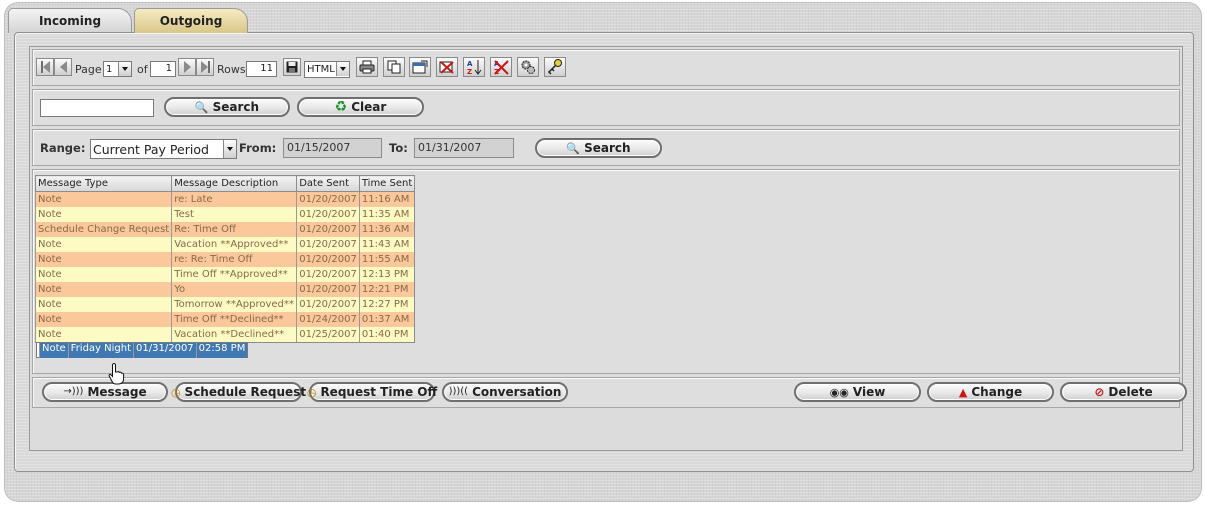 This screenshot has height=505, width=1205. I want to click on save-button, so click(292, 67).